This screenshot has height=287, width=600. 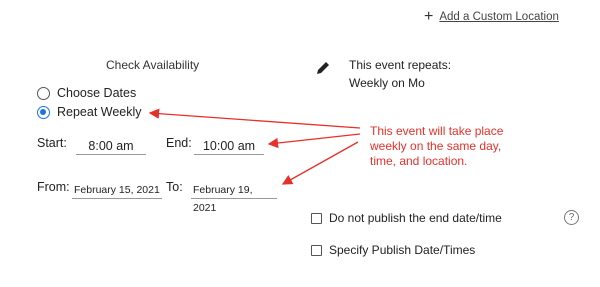 I want to click on specify-publish-option: Specify Publish Date/Times, so click(x=393, y=250).